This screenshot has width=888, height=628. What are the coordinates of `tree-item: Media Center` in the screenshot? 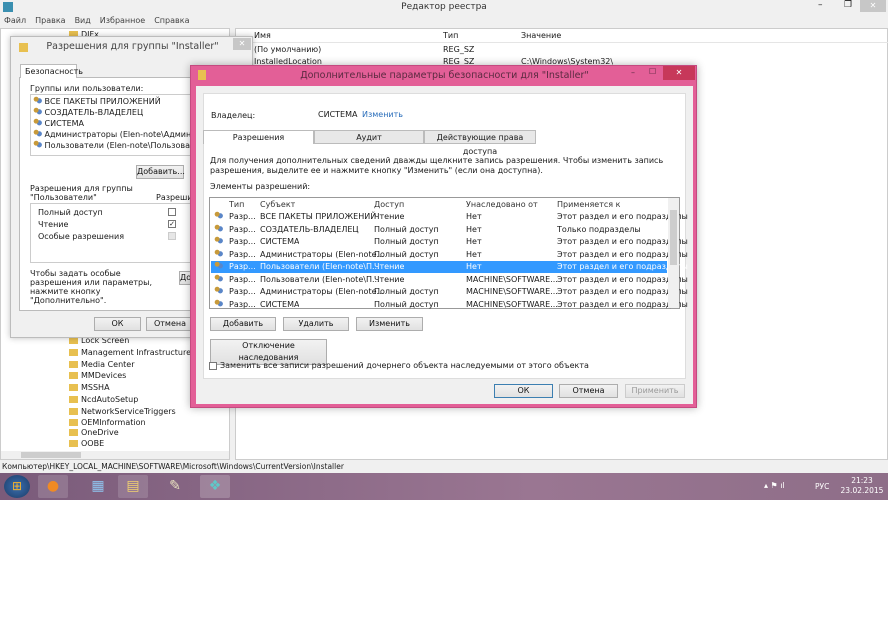 It's located at (108, 364).